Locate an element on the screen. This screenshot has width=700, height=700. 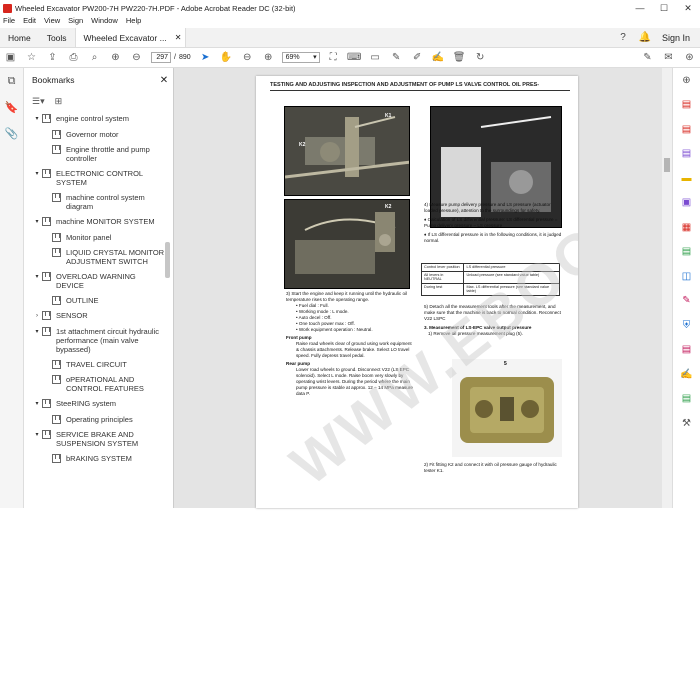
page-thumbnails-icon: ⧉ is located at coordinates (11, 81).